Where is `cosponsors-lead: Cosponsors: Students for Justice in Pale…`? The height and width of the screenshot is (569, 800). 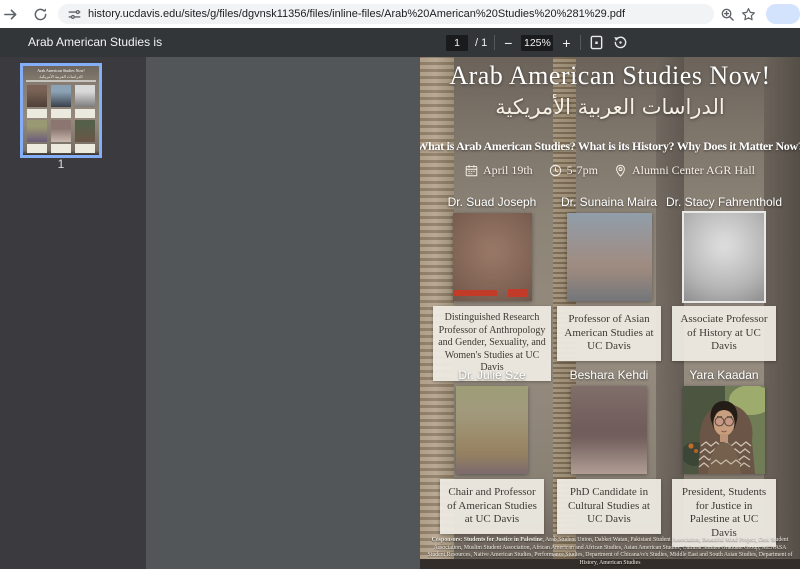 cosponsors-lead: Cosponsors: Students for Justice in Pale… is located at coordinates (487, 540).